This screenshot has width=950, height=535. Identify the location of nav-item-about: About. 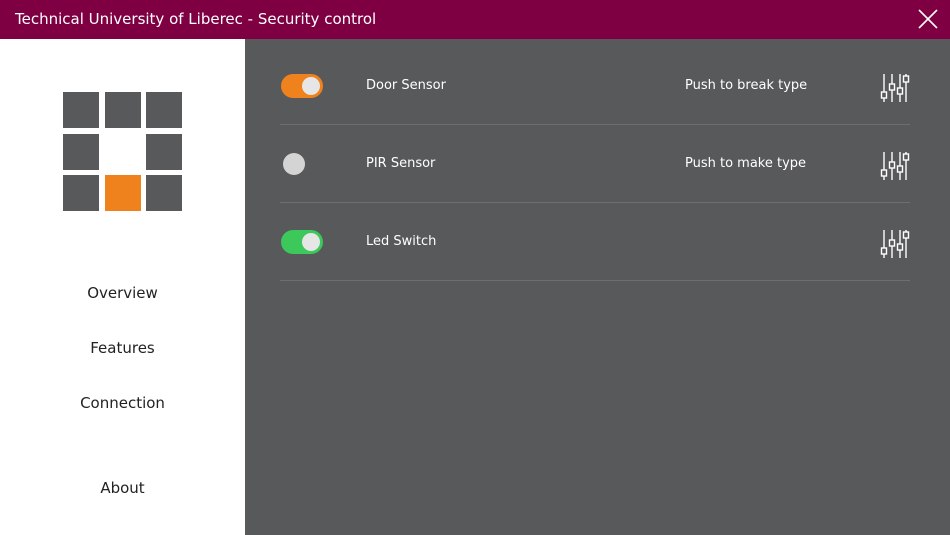
(122, 488).